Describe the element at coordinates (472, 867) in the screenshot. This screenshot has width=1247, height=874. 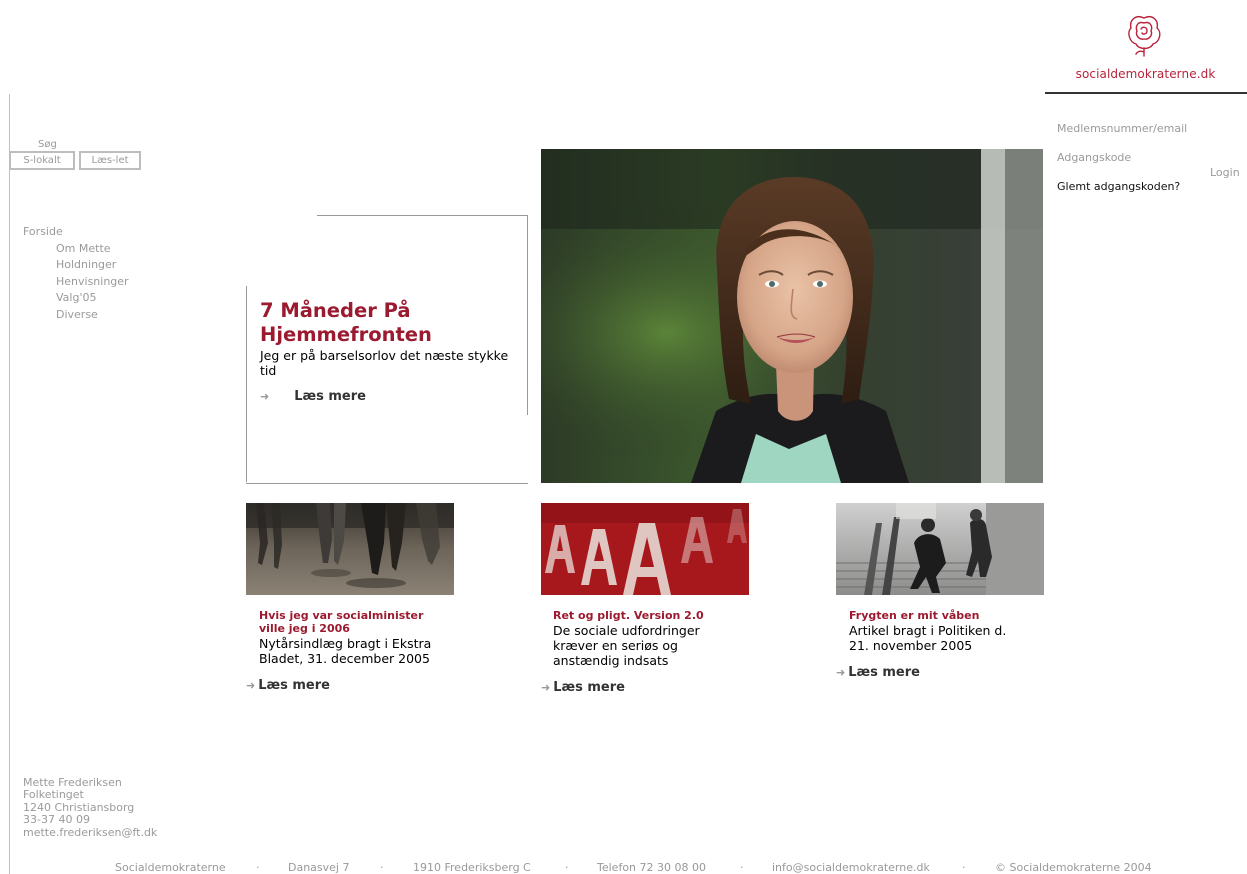
I see `footer-city: 1910 Frederiksberg C` at that location.